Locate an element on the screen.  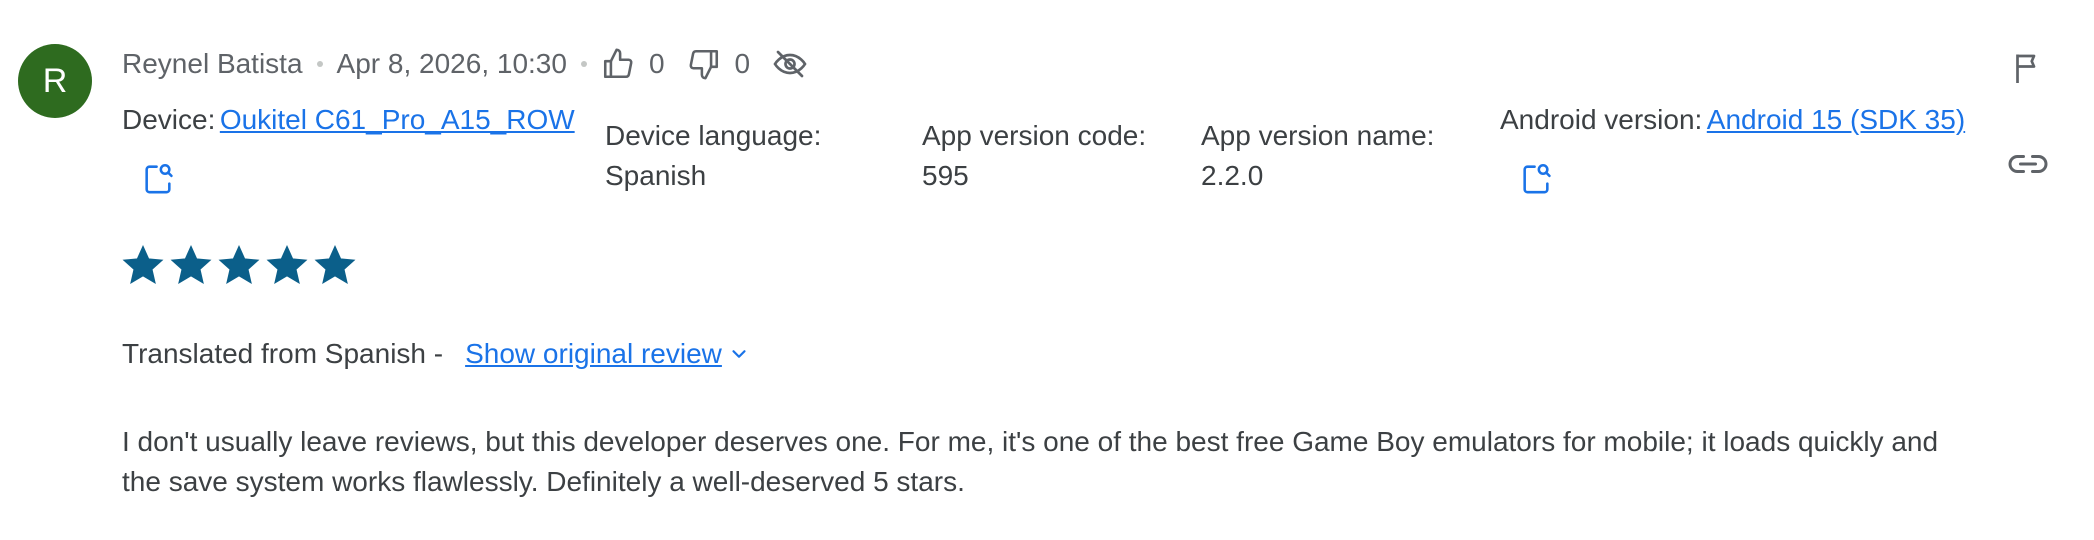
review-meta-row: Reynel Batista Apr 8, 2026, 10:30 0 0 is located at coordinates (465, 64).